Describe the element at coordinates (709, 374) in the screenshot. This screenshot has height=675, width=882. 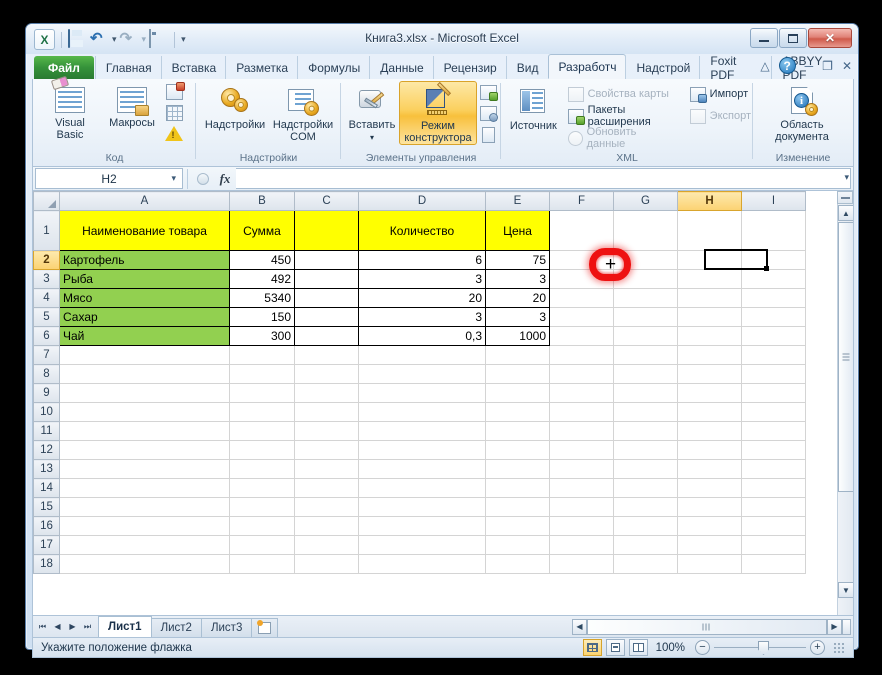
I see `cell-H8` at that location.